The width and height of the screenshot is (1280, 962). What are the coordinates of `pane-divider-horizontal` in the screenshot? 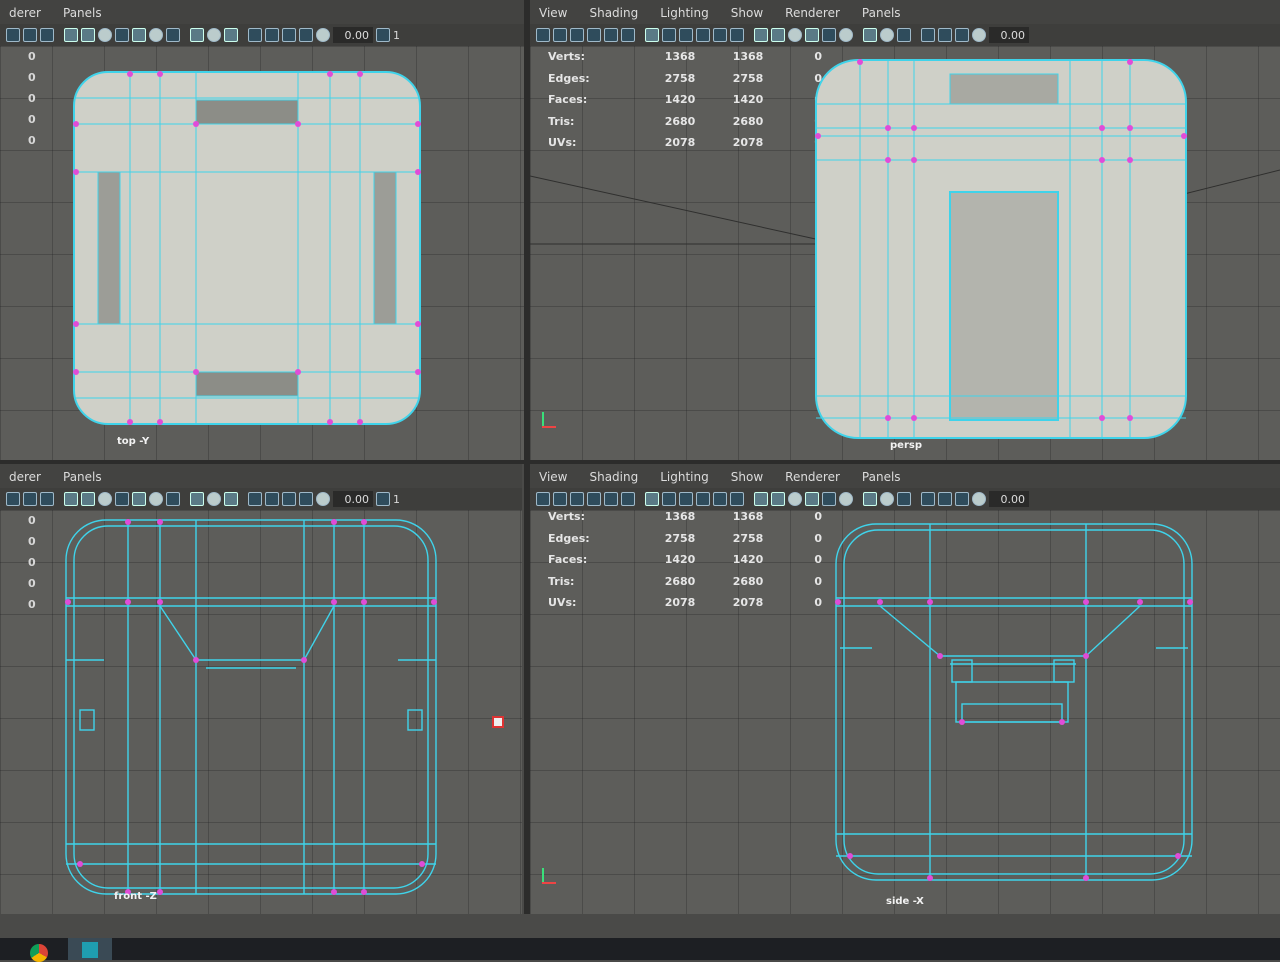 It's located at (640, 462).